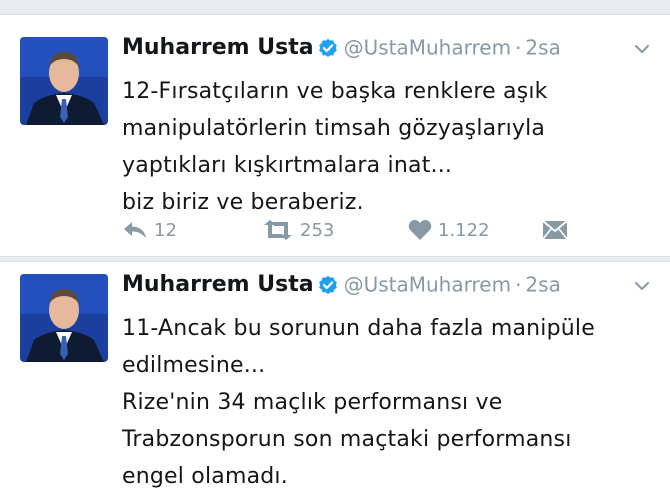 Image resolution: width=670 pixels, height=495 pixels. Describe the element at coordinates (335, 7) in the screenshot. I see `timeline-top-gap` at that location.